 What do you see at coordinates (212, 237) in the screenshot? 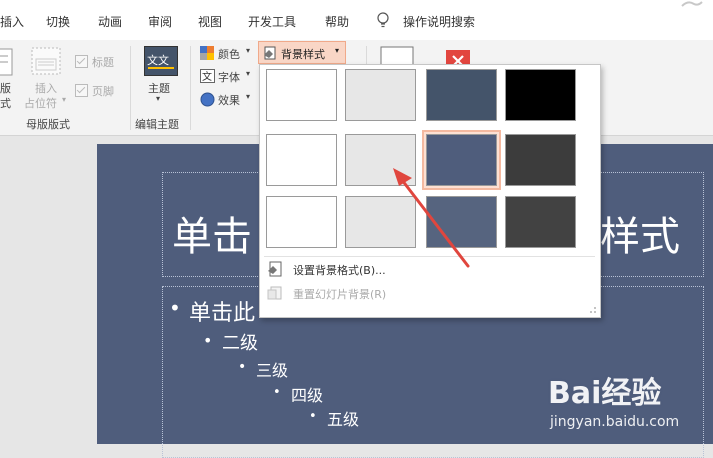
I see `title-text-left: 单击` at bounding box center [212, 237].